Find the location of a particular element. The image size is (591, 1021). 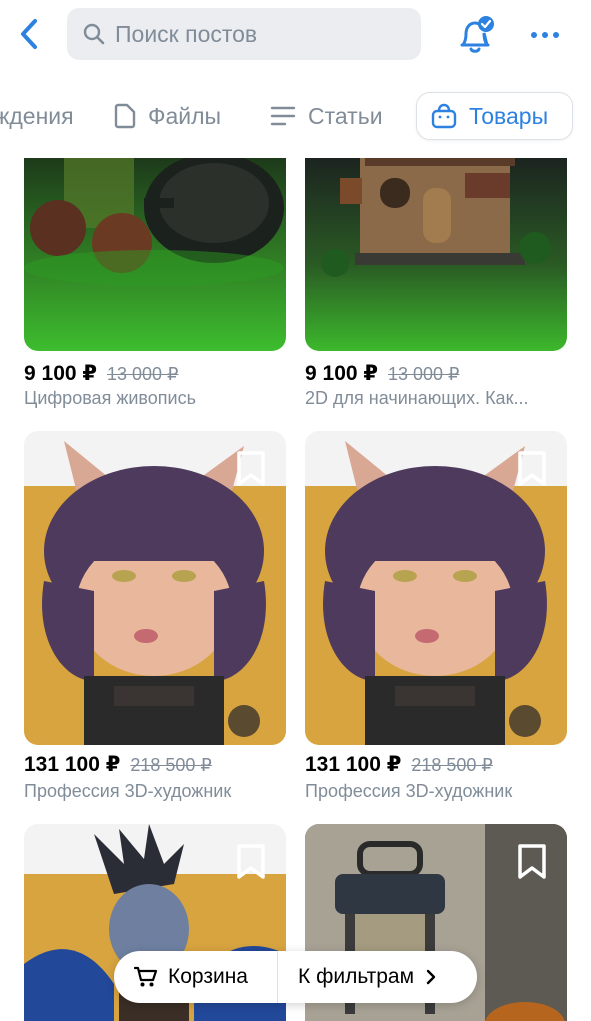

tab-articles: Статьи is located at coordinates (326, 116).